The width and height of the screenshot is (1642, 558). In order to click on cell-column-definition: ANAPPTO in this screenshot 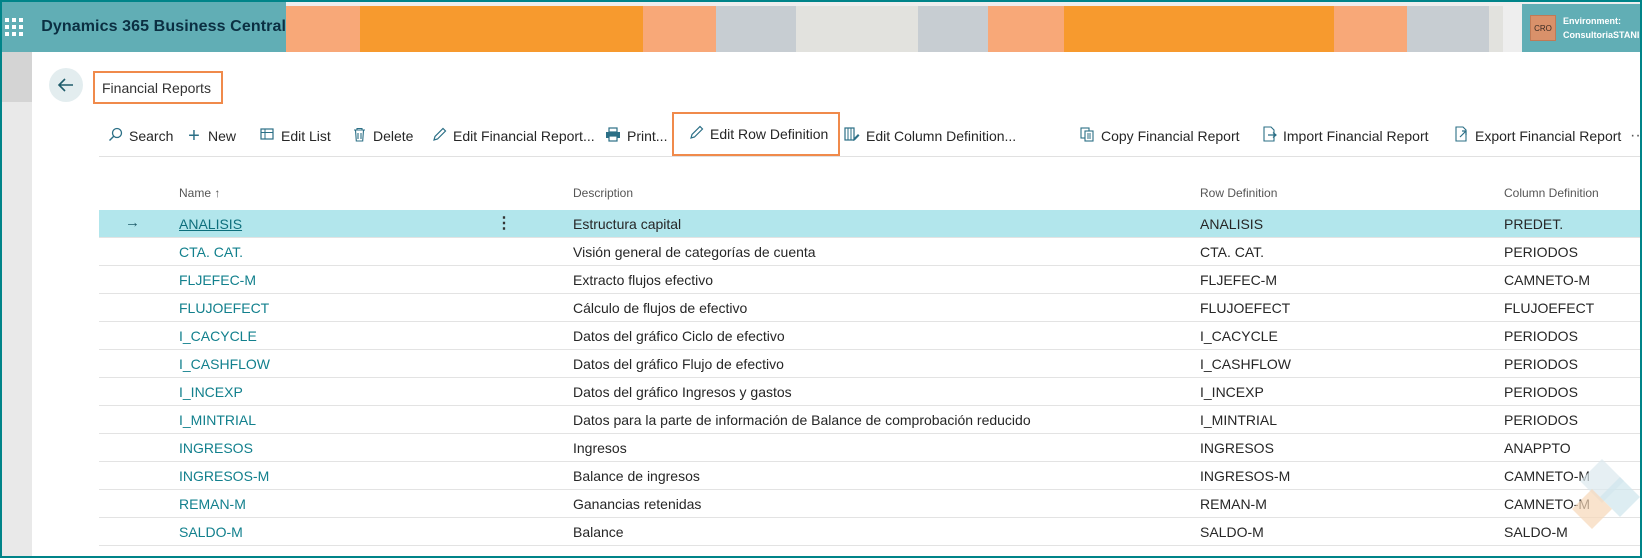, I will do `click(1537, 448)`.